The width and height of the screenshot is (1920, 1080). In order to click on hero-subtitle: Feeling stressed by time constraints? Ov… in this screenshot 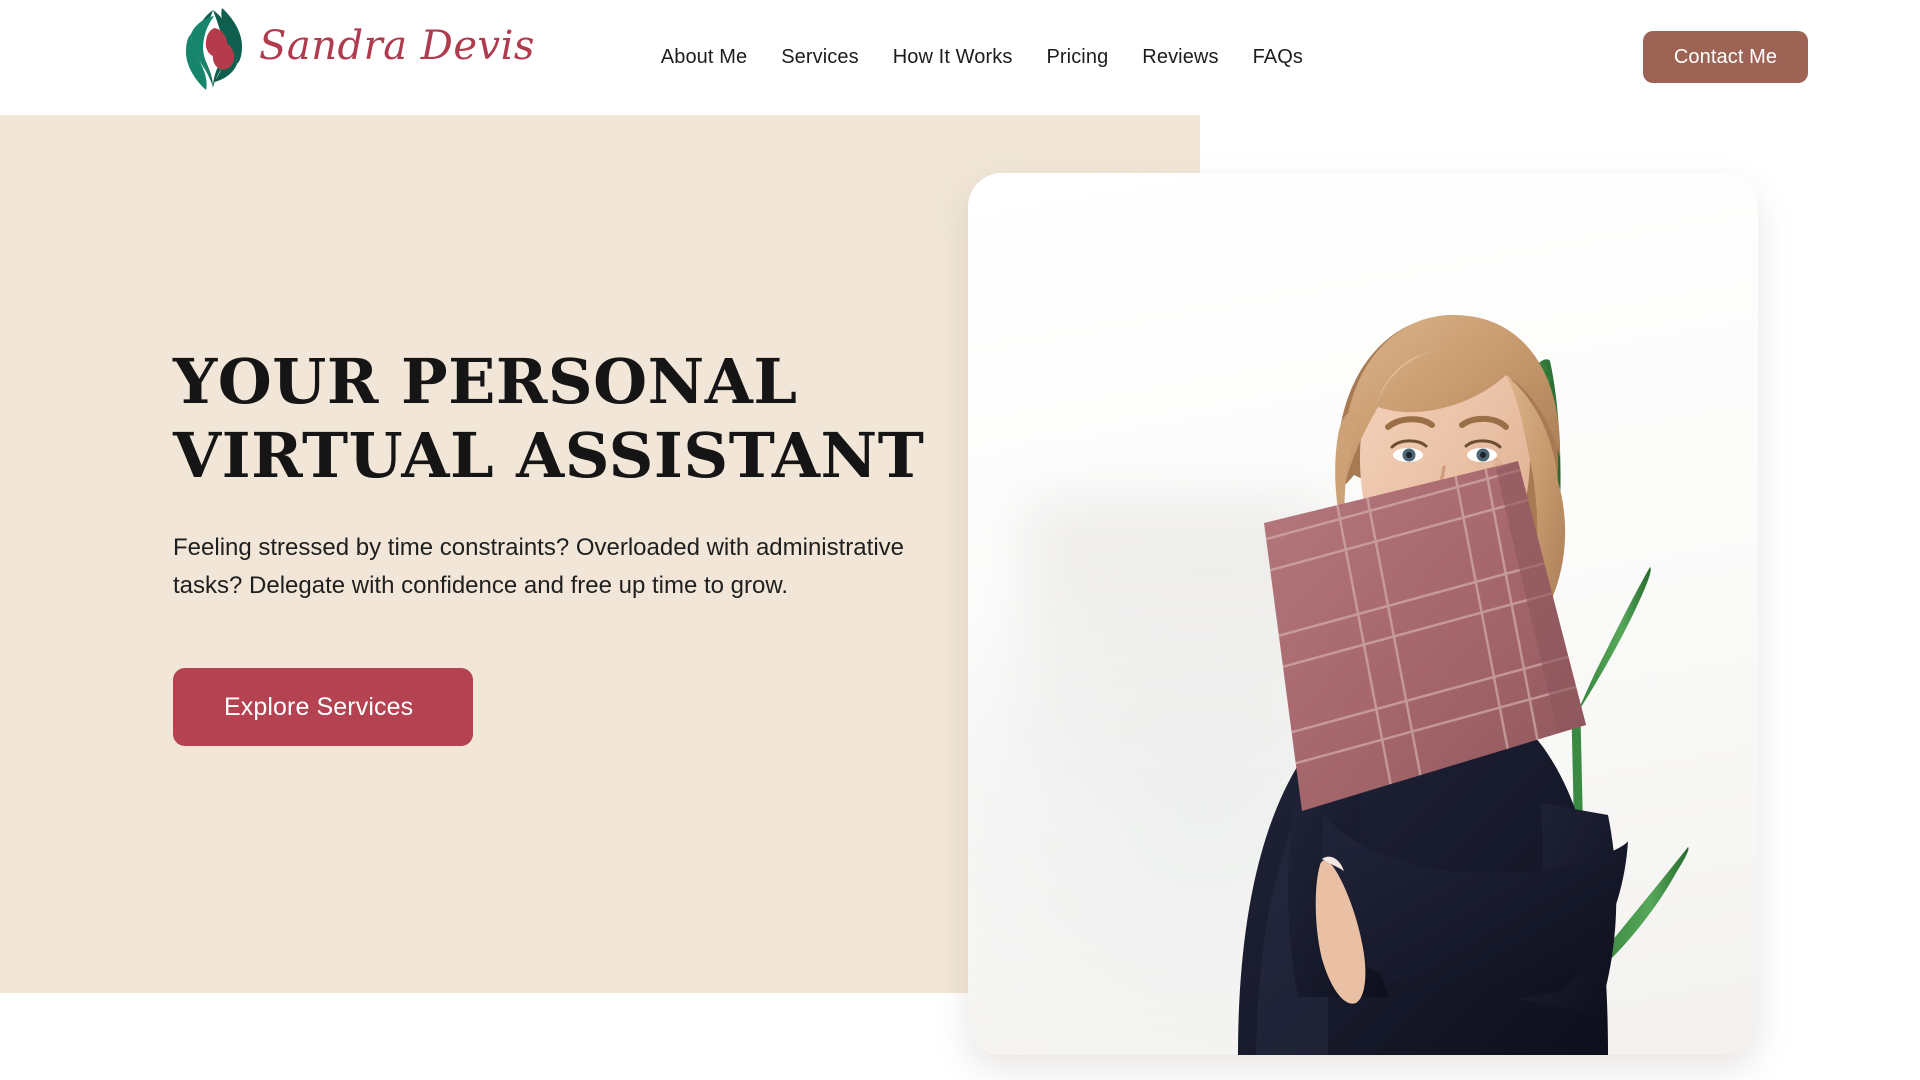, I will do `click(538, 566)`.